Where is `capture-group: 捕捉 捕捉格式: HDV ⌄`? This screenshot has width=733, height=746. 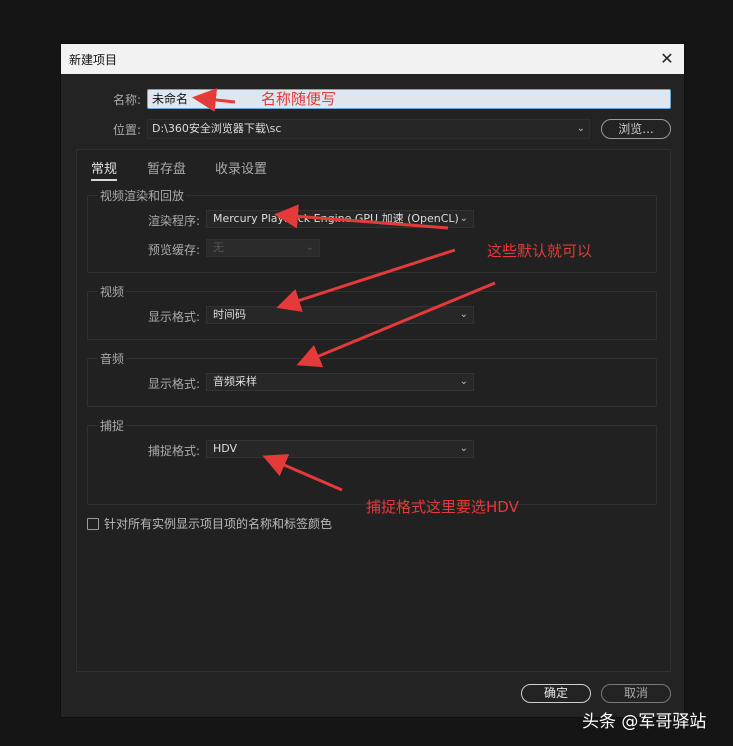
capture-group: 捕捉 捕捉格式: HDV ⌄ is located at coordinates (372, 461).